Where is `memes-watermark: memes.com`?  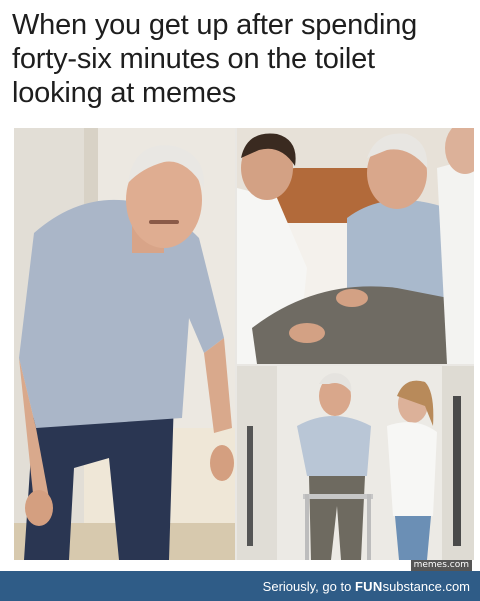
memes-watermark: memes.com is located at coordinates (441, 565).